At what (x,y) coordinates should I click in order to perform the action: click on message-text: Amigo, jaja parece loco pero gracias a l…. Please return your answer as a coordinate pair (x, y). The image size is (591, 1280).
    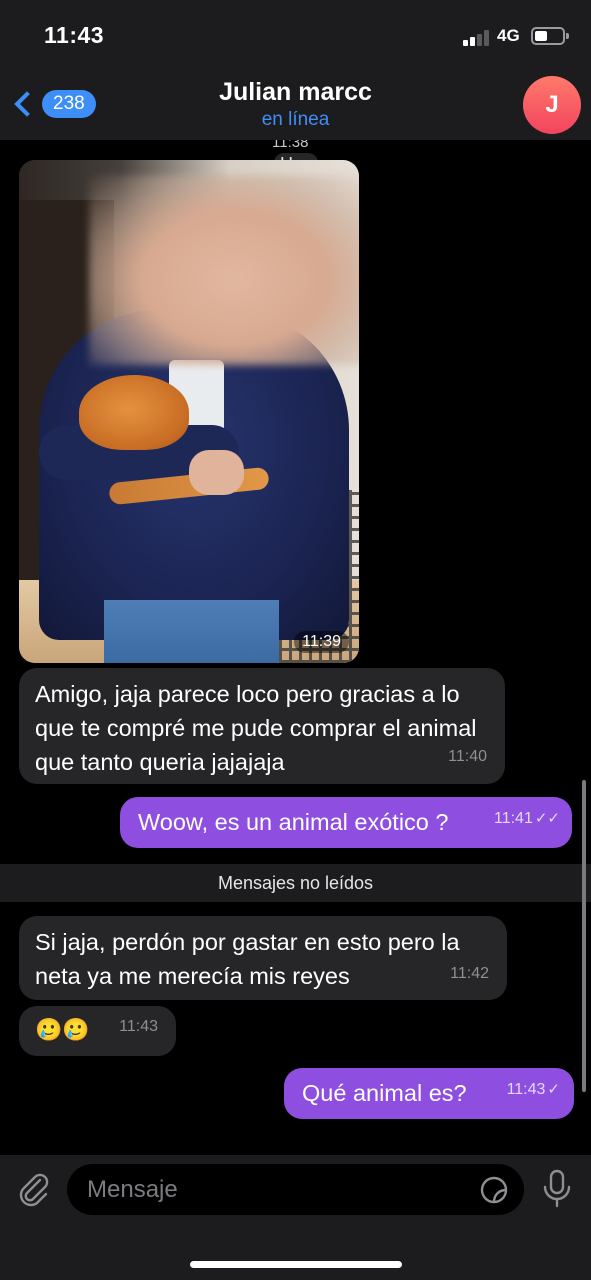
    Looking at the image, I should click on (256, 728).